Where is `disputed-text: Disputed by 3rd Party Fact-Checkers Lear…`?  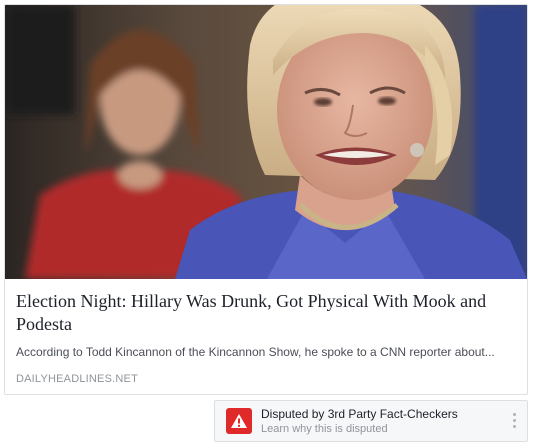 disputed-text: Disputed by 3rd Party Fact-Checkers Lear… is located at coordinates (359, 421).